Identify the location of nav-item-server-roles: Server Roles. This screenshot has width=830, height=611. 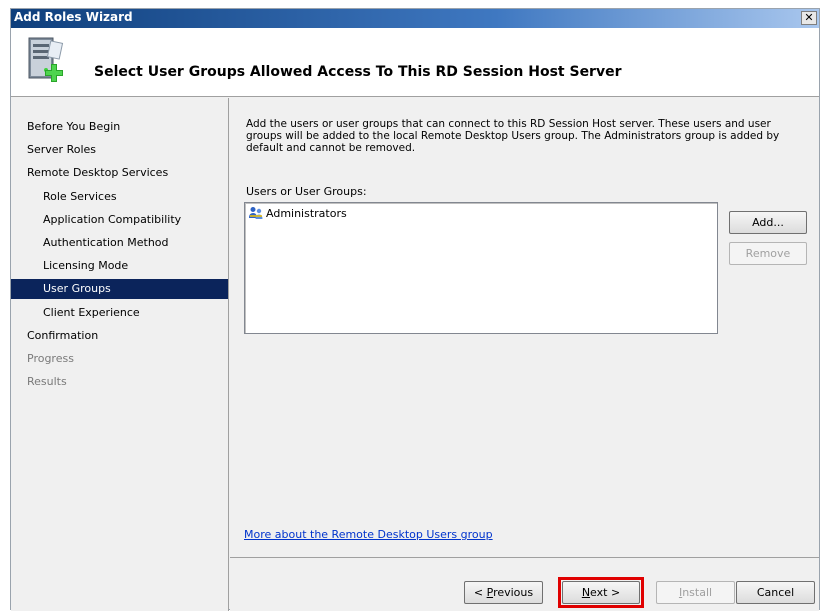
(119, 150).